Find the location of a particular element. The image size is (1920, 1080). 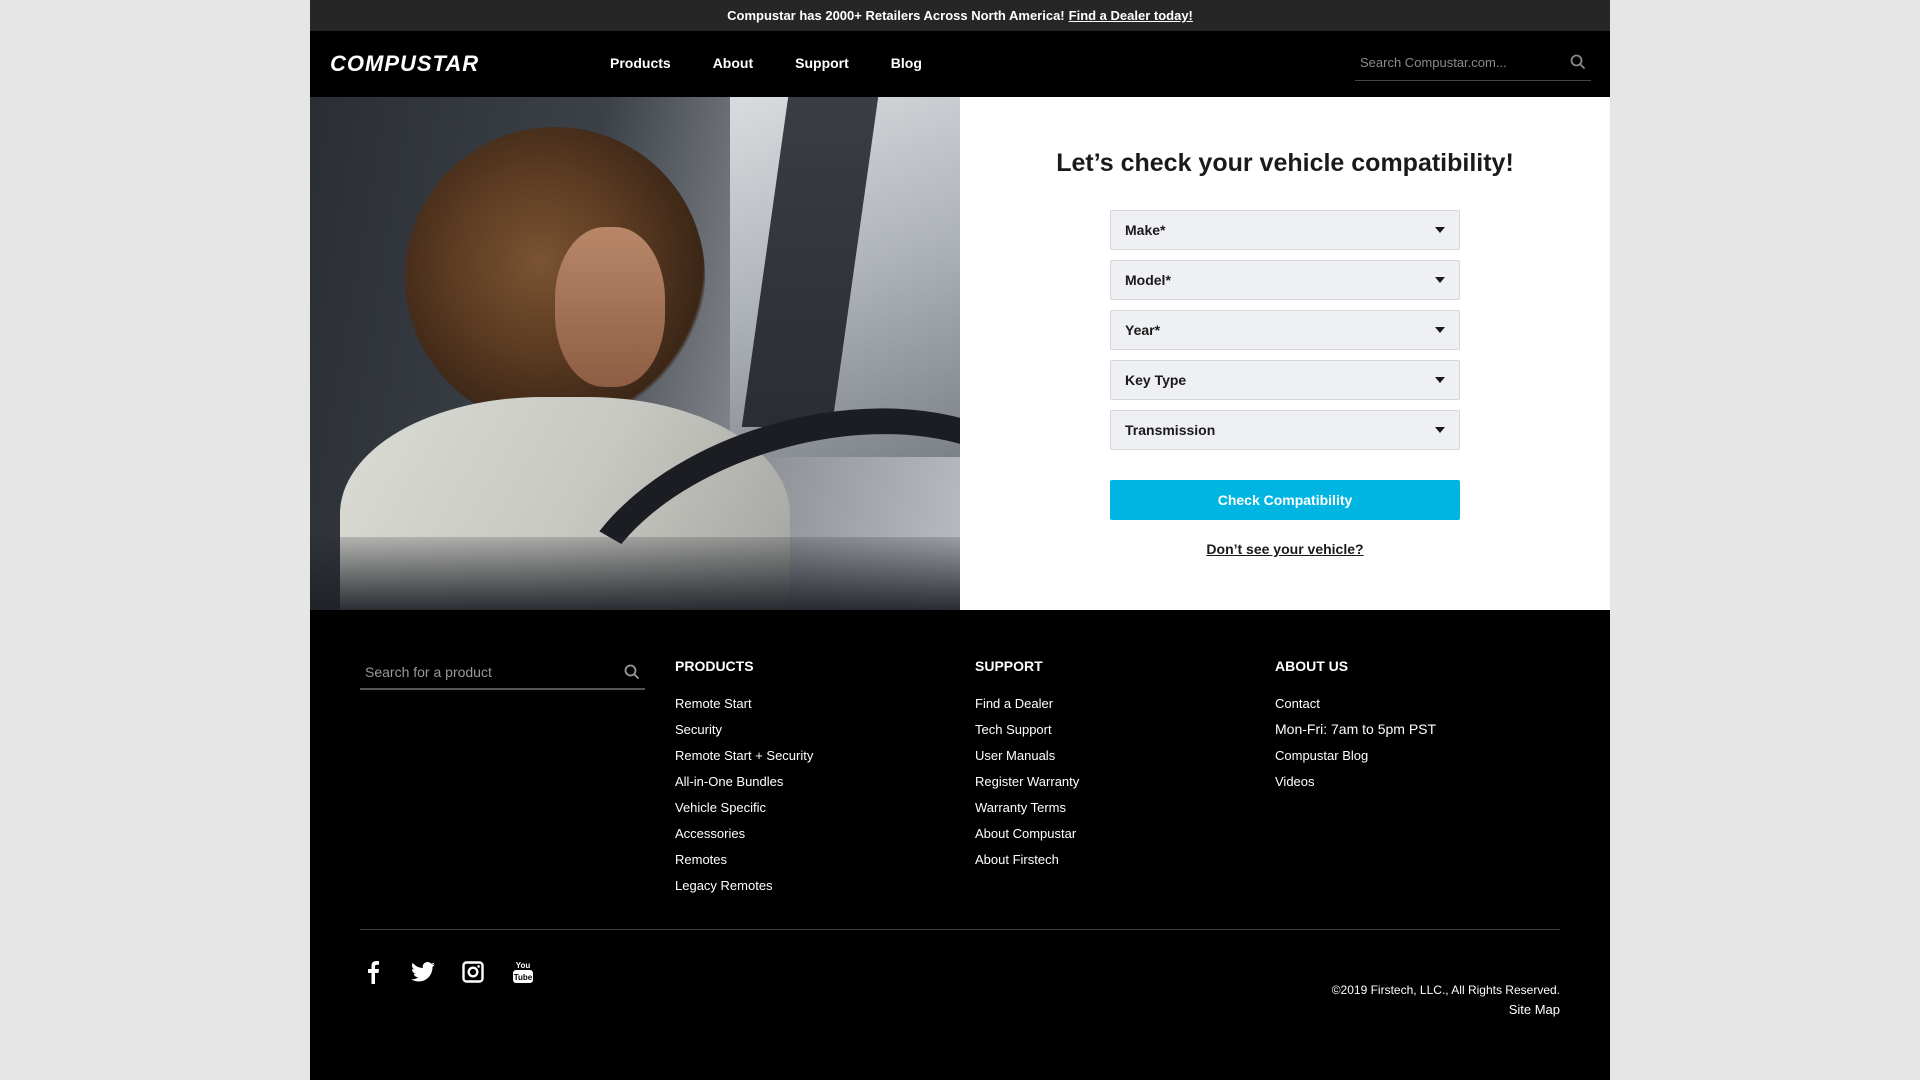

nav-support: Support is located at coordinates (822, 63).